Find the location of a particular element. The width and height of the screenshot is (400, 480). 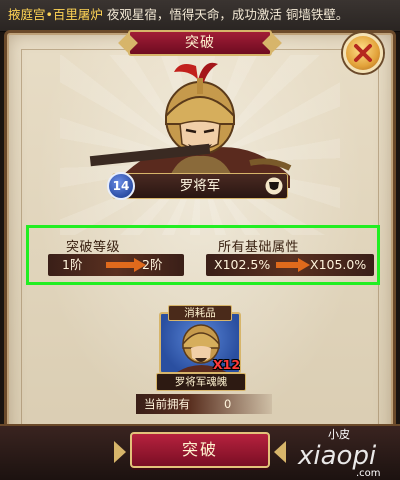

xiaopi-watermark: 小皮 xiaopi .com is located at coordinates (339, 453).